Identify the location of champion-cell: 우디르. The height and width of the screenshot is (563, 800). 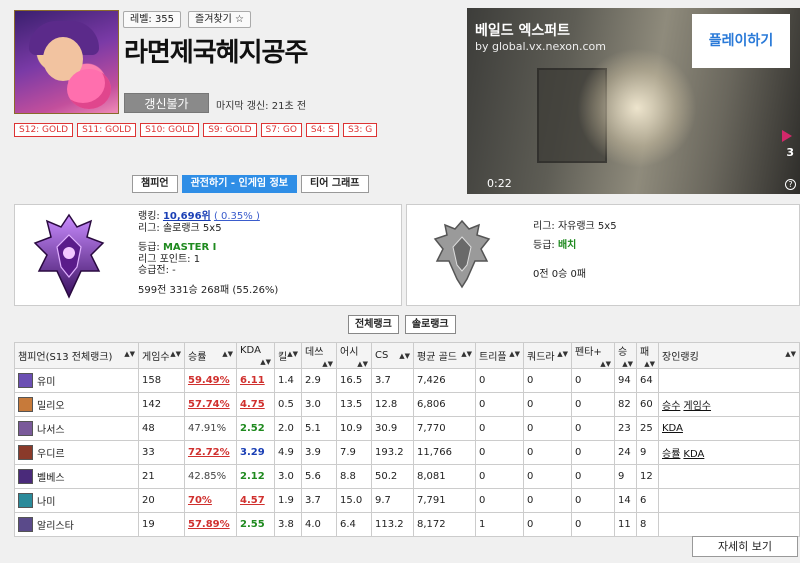
(76, 452).